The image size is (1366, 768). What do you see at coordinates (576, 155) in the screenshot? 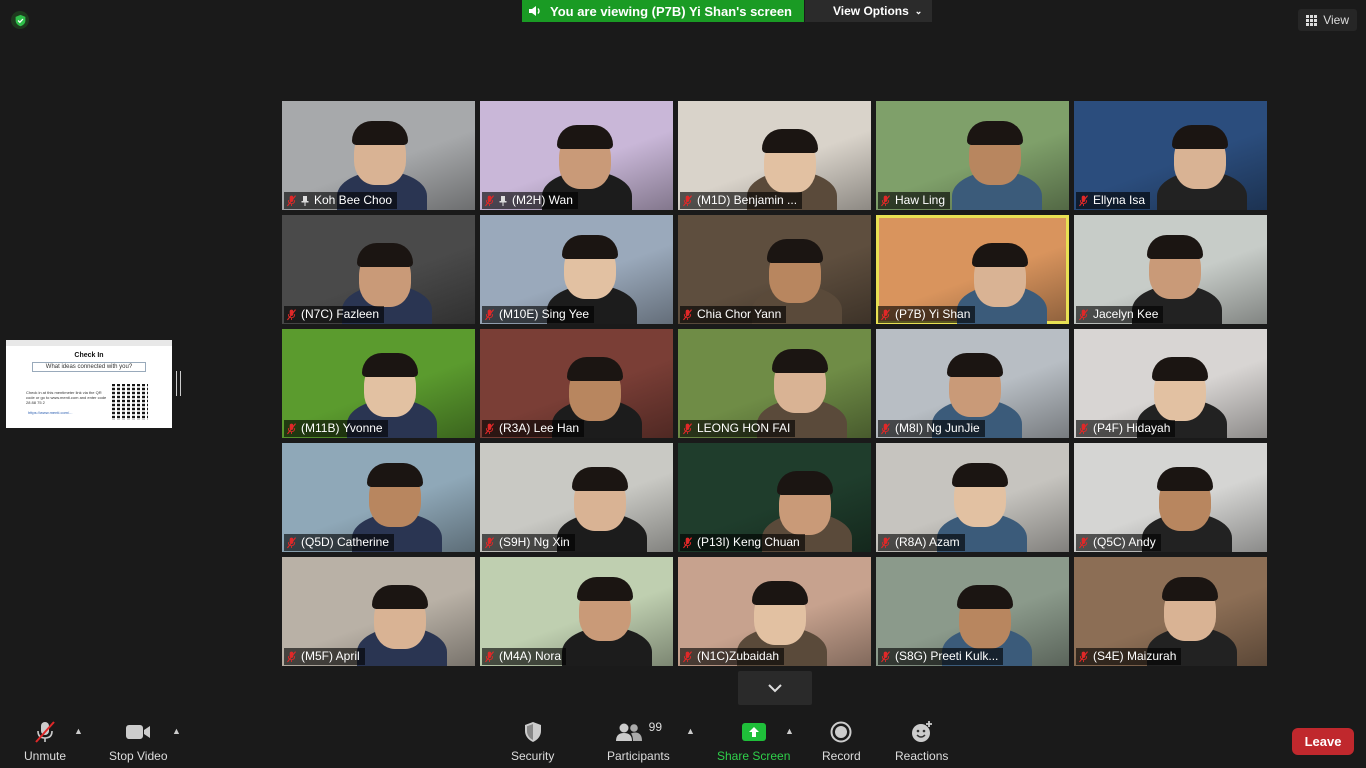
I see `participant-video-tile: (M2H) Wan` at bounding box center [576, 155].